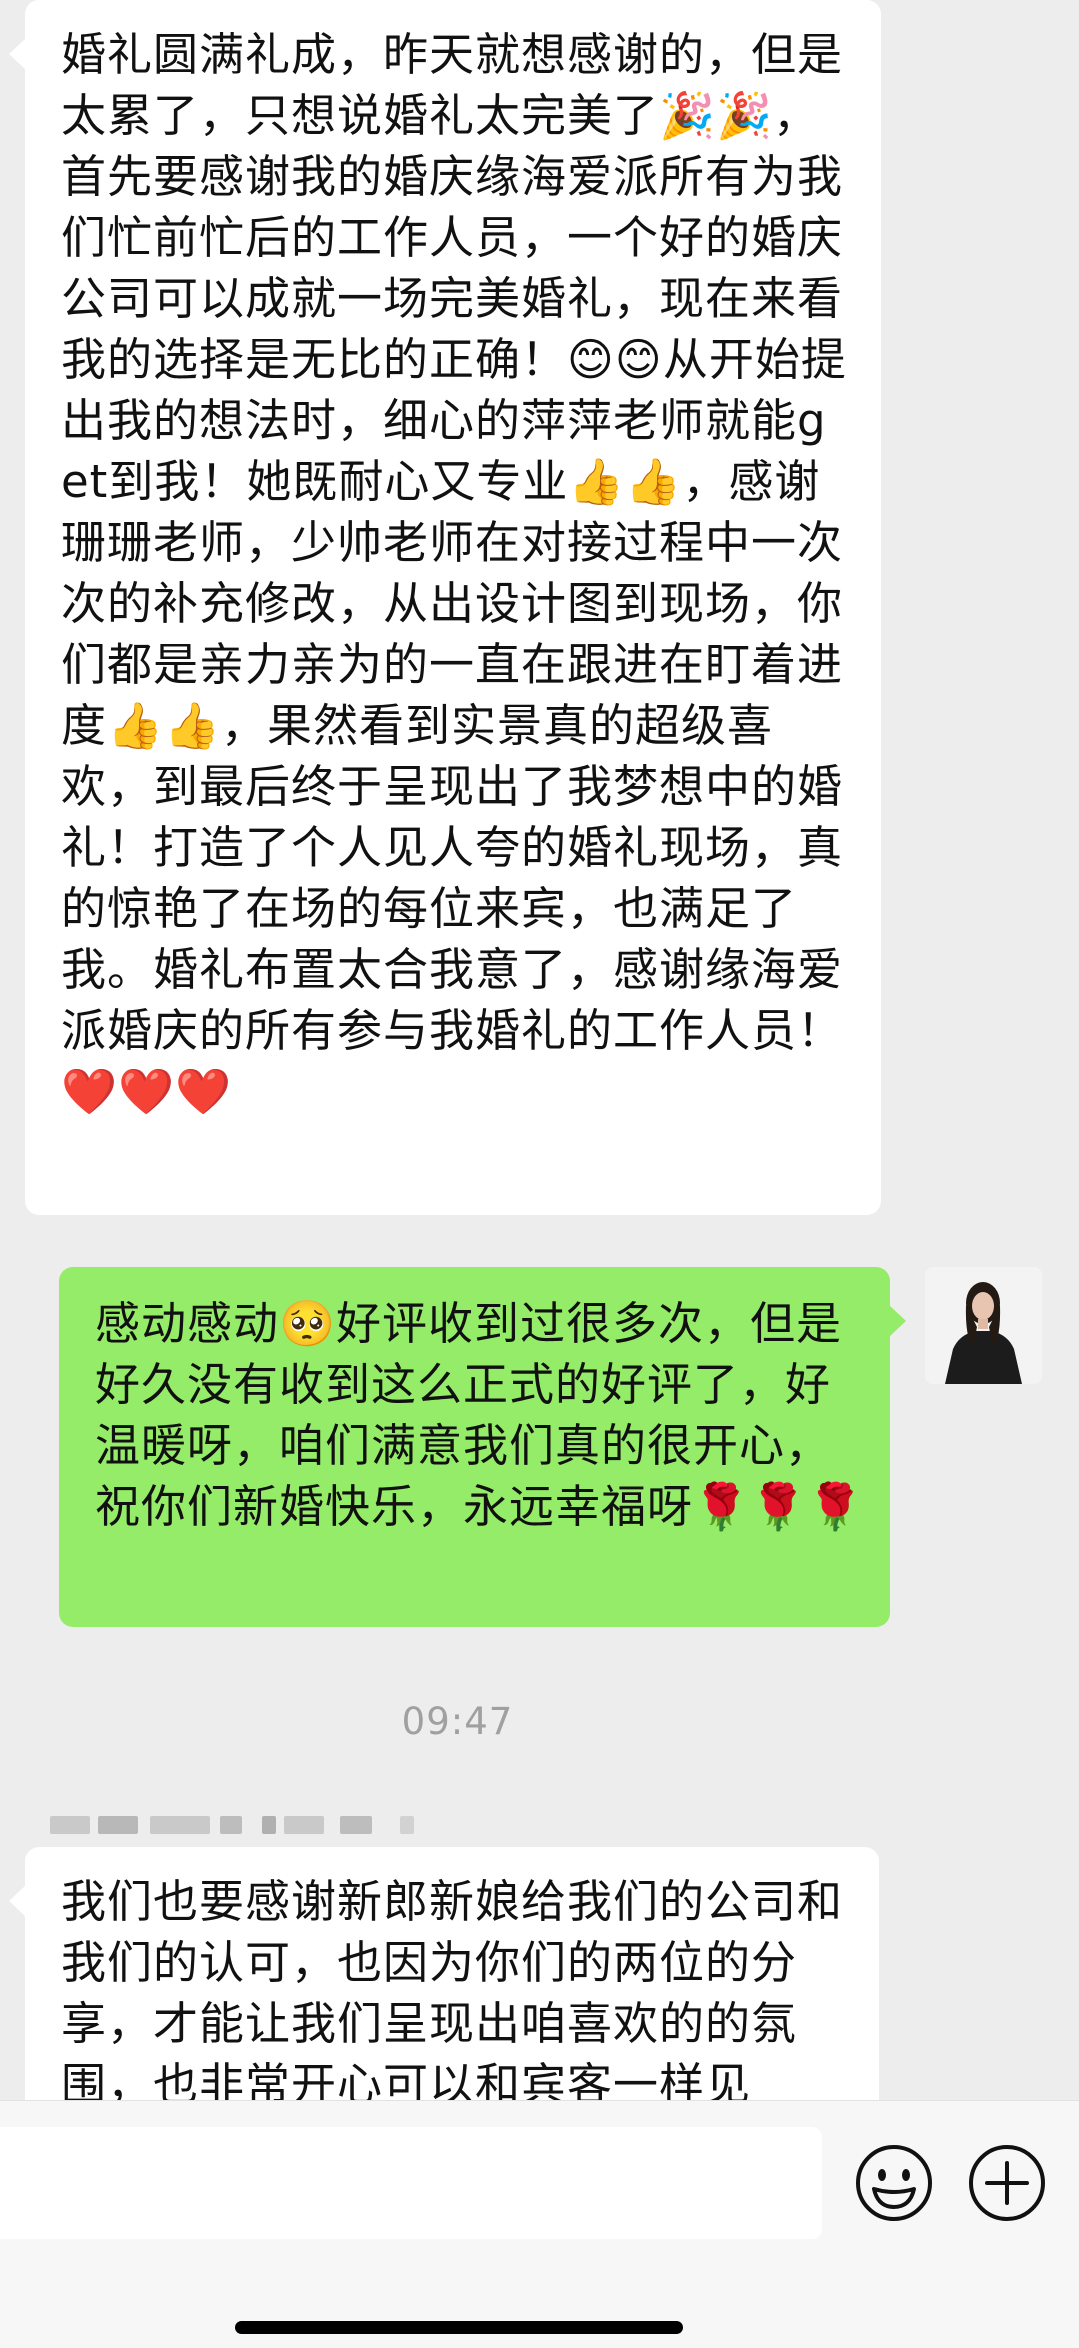 The width and height of the screenshot is (1079, 2348). Describe the element at coordinates (457, 1721) in the screenshot. I see `message-timestamp: 09:47` at that location.